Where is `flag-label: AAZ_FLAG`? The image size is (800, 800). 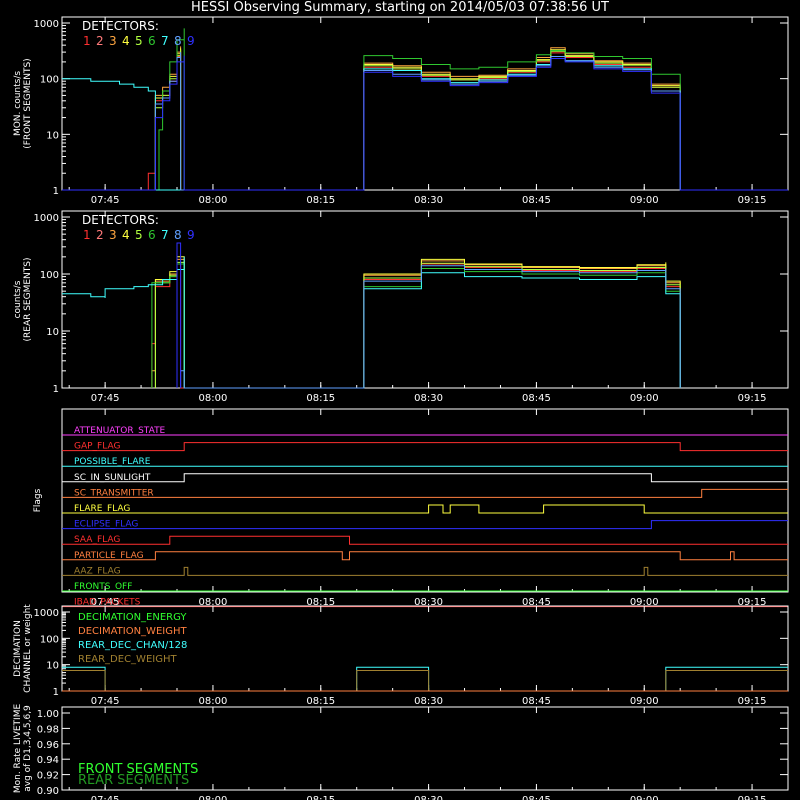 flag-label: AAZ_FLAG is located at coordinates (97, 571).